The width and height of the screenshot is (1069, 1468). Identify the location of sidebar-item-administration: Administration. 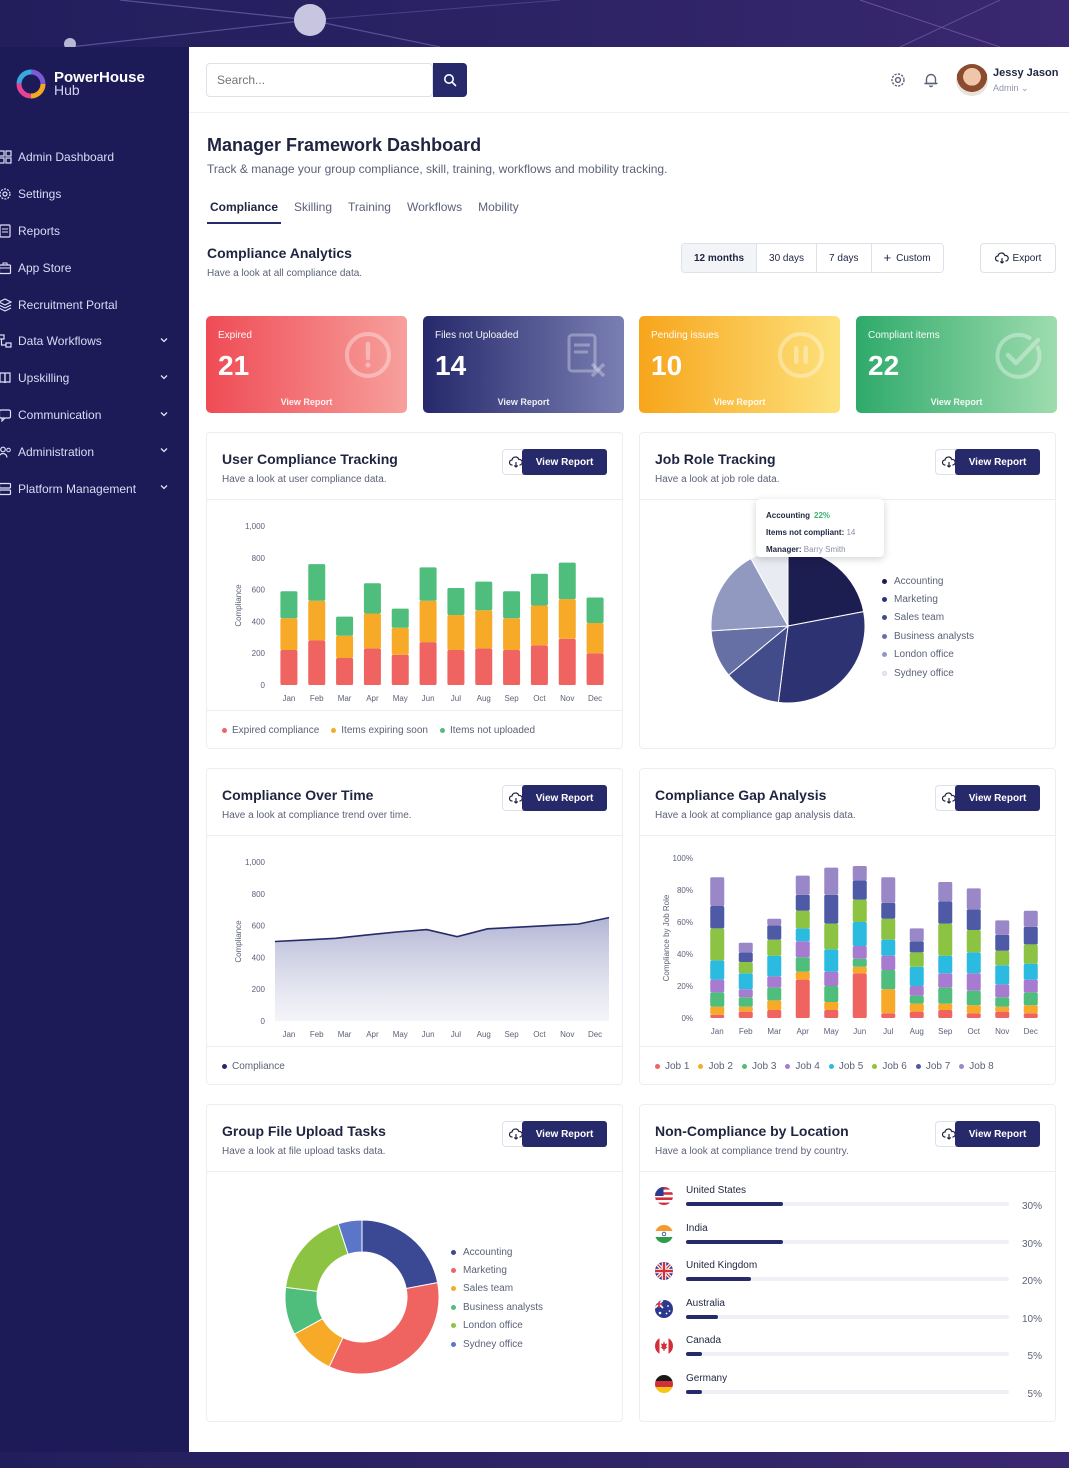
(94, 451).